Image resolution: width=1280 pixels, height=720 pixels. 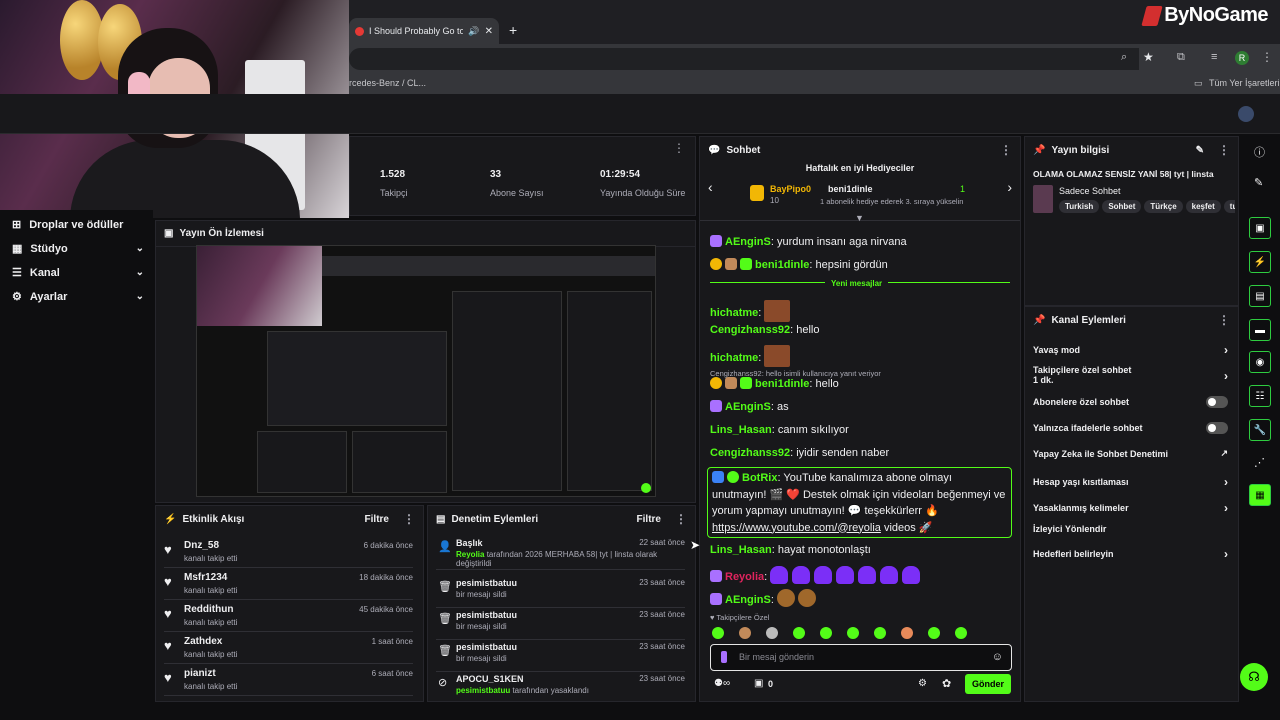 I want to click on rail-button-moderation: ▤, so click(x=1260, y=296).